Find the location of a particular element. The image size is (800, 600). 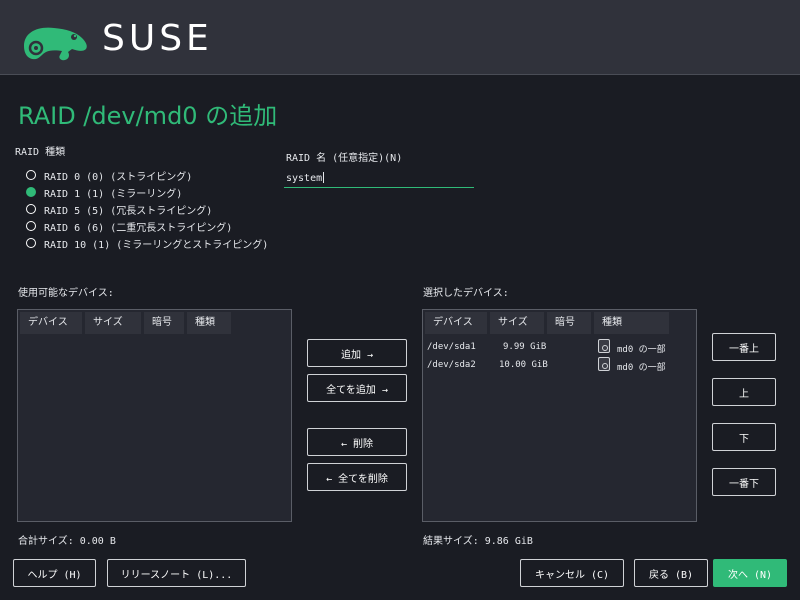

radio-label: RAID 6 (6) (二重冗長ストライピング) is located at coordinates (138, 228).